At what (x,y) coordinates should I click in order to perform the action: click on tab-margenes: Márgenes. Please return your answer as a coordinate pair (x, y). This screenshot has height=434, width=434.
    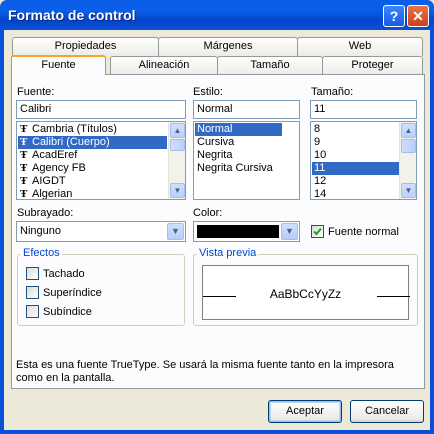
    Looking at the image, I should click on (228, 46).